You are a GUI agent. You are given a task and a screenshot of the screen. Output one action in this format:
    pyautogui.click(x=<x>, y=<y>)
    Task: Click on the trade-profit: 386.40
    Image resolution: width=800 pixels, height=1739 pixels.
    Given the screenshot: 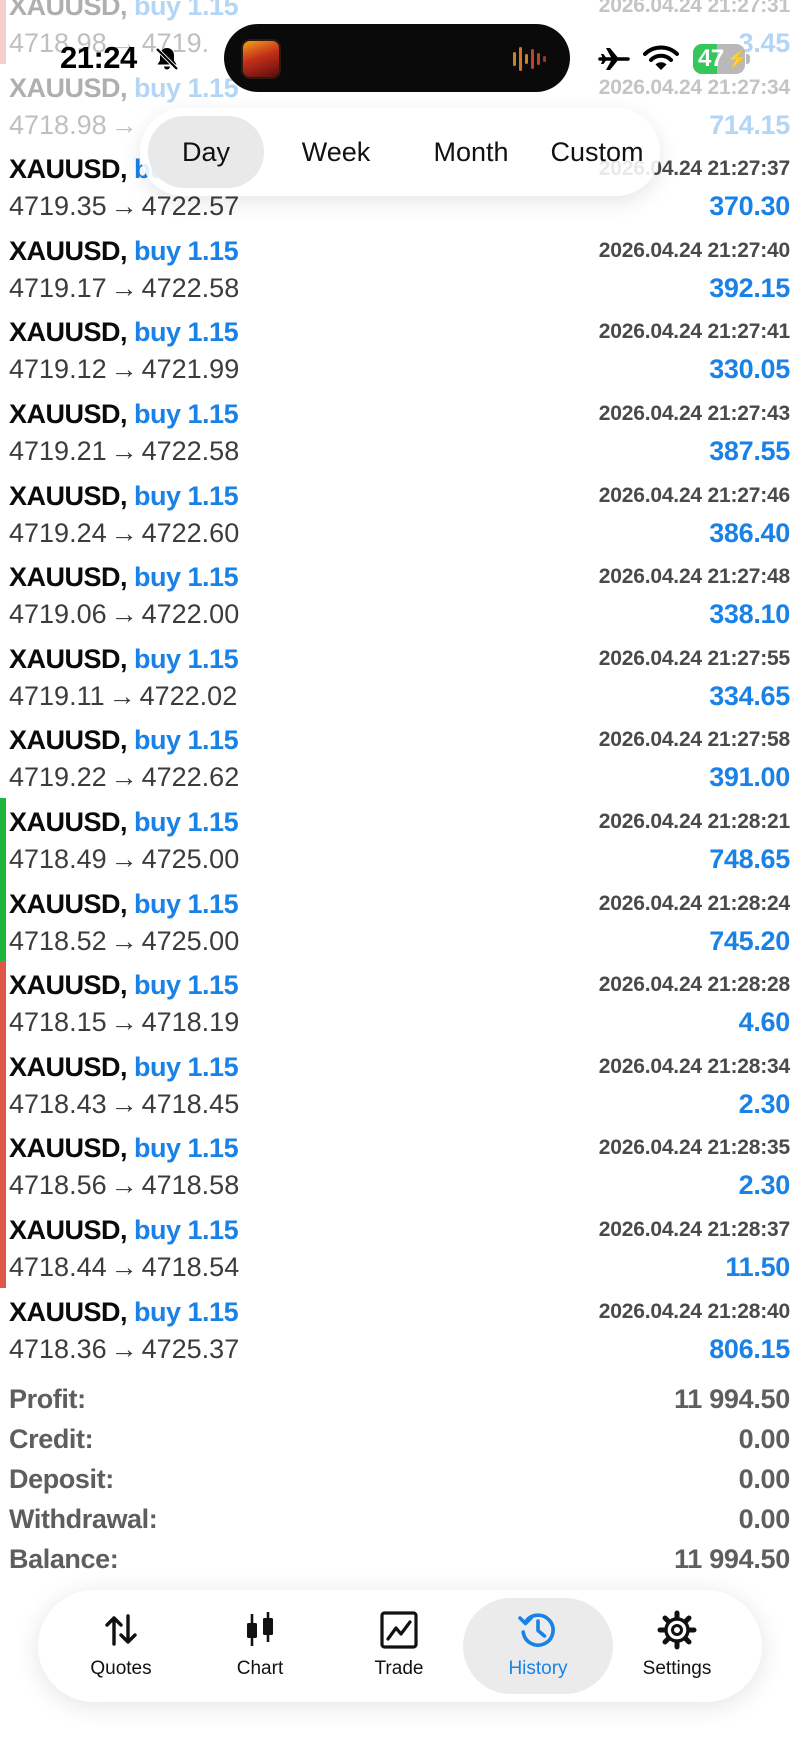 What is the action you would take?
    pyautogui.click(x=749, y=532)
    